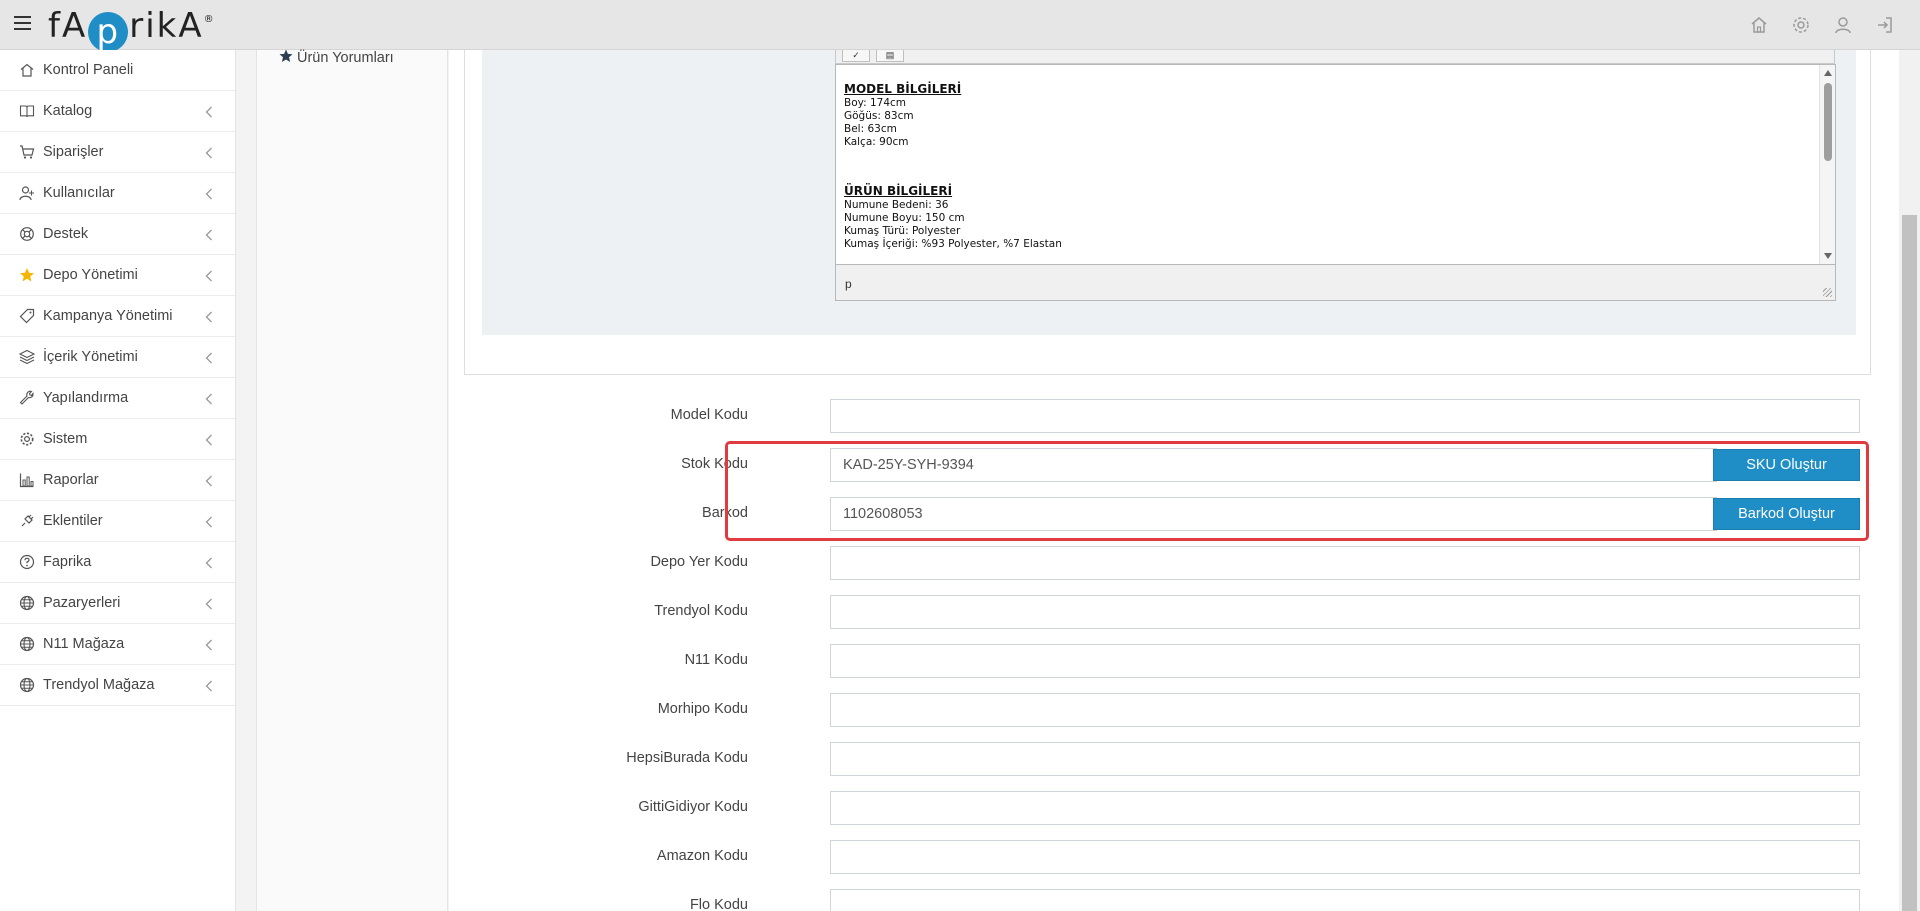 The width and height of the screenshot is (1920, 911). Describe the element at coordinates (848, 284) in the screenshot. I see `editor-element-path: p` at that location.